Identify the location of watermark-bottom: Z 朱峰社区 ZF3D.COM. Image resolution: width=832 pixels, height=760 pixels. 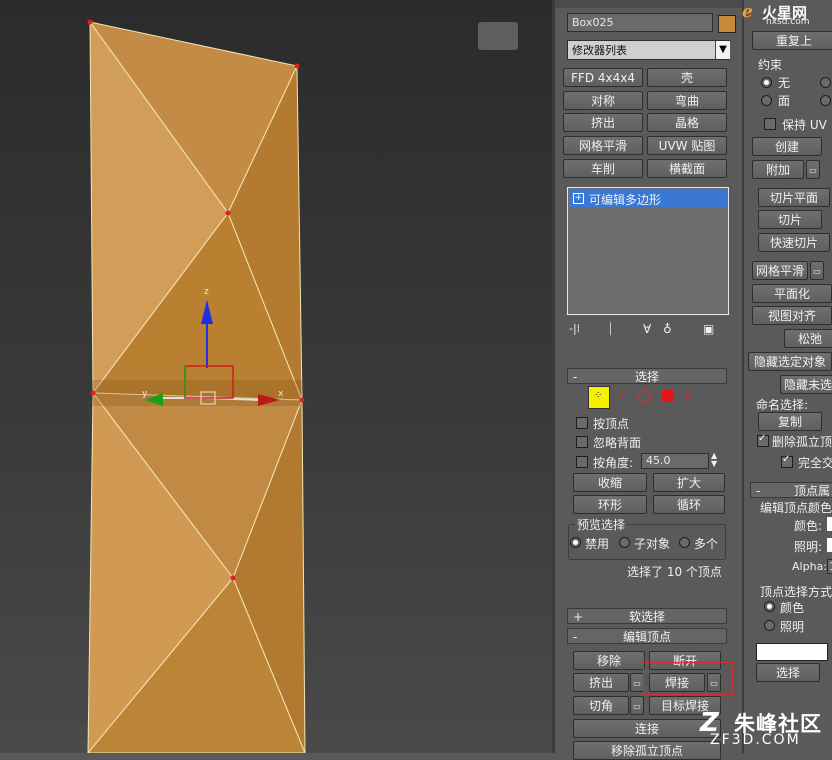
(765, 728).